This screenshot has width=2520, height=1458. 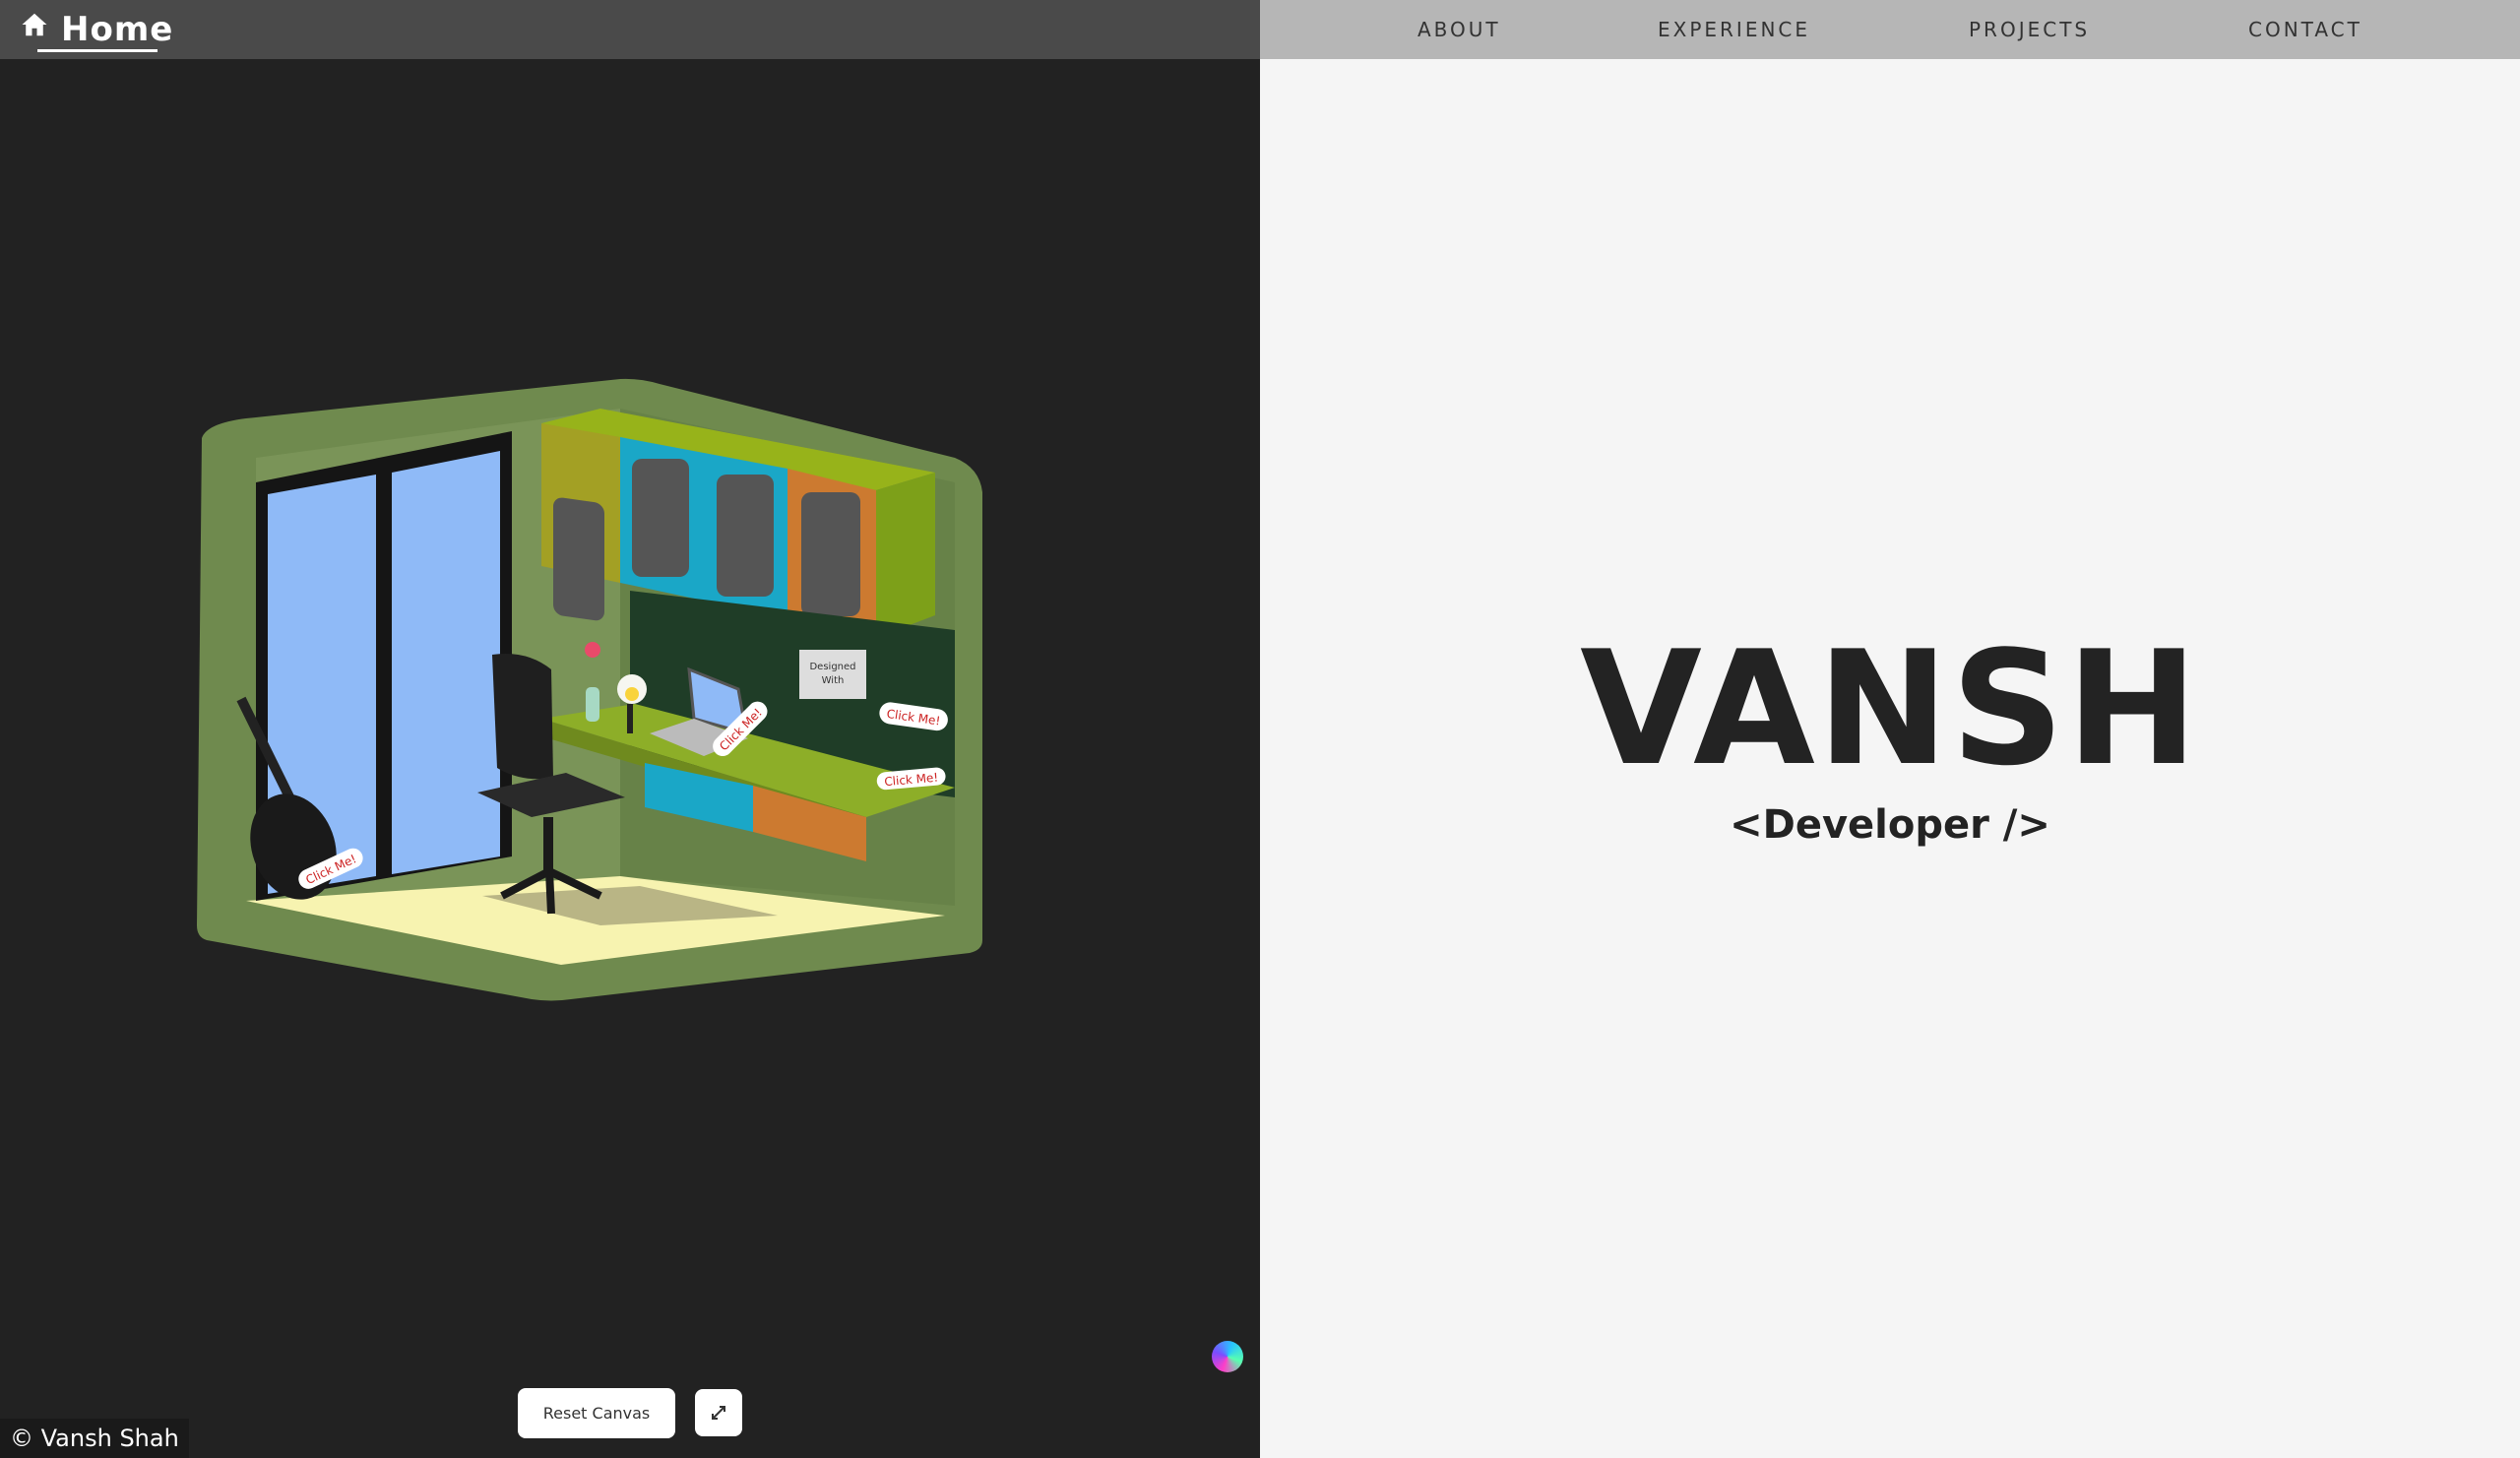 What do you see at coordinates (1890, 29) in the screenshot?
I see `top-nav: ABOUT EXPERIENCE PROJECTS CONTACT` at bounding box center [1890, 29].